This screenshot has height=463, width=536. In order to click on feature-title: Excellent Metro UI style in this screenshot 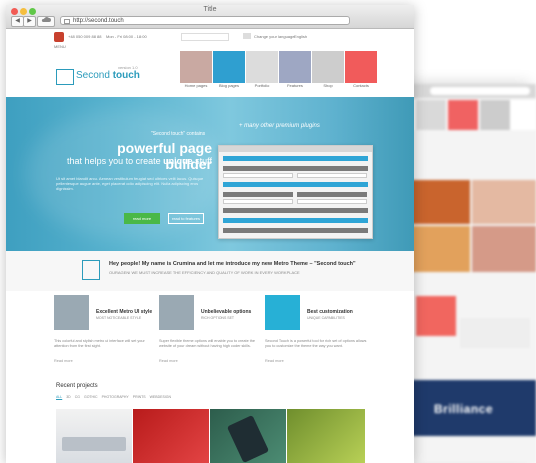, I will do `click(124, 312)`.